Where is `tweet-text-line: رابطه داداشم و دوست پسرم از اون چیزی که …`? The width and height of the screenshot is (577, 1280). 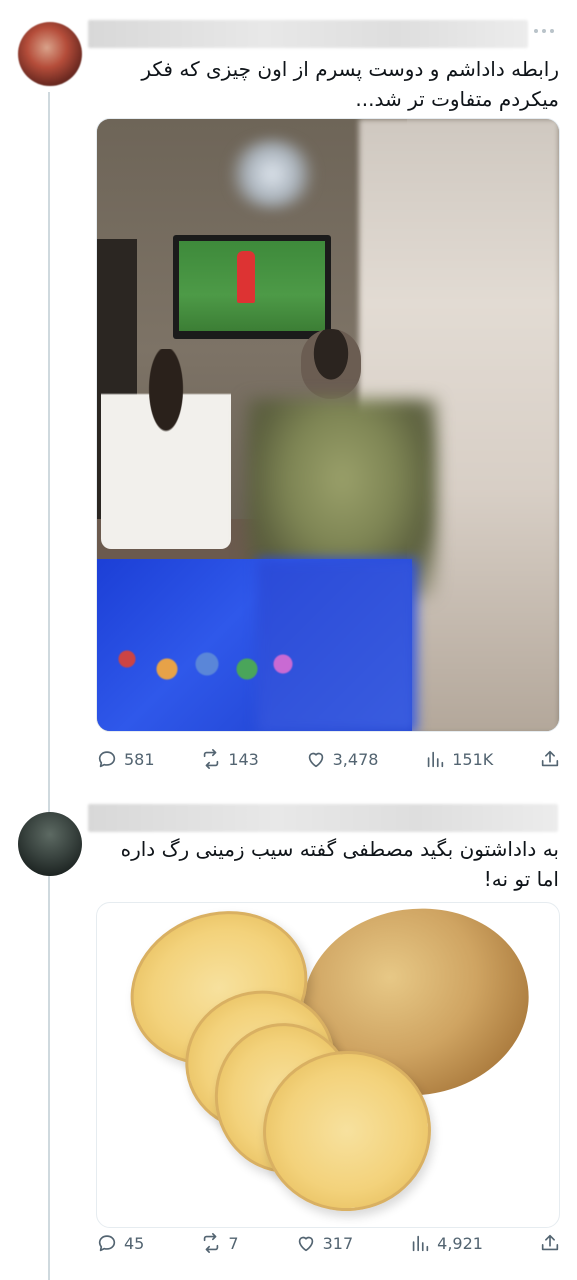 tweet-text-line: رابطه داداشم و دوست پسرم از اون چیزی که … is located at coordinates (350, 69).